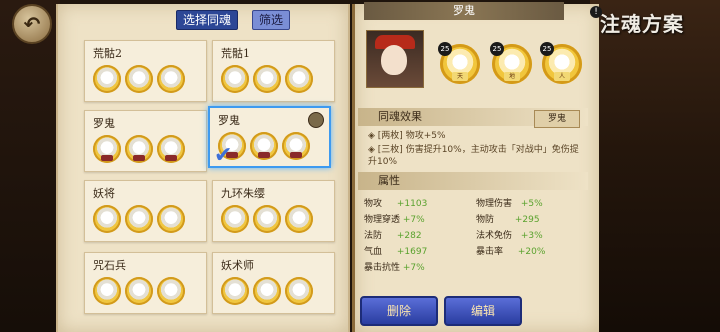 The image size is (720, 332). I want to click on plan-name: 荒骷1, so click(235, 53).